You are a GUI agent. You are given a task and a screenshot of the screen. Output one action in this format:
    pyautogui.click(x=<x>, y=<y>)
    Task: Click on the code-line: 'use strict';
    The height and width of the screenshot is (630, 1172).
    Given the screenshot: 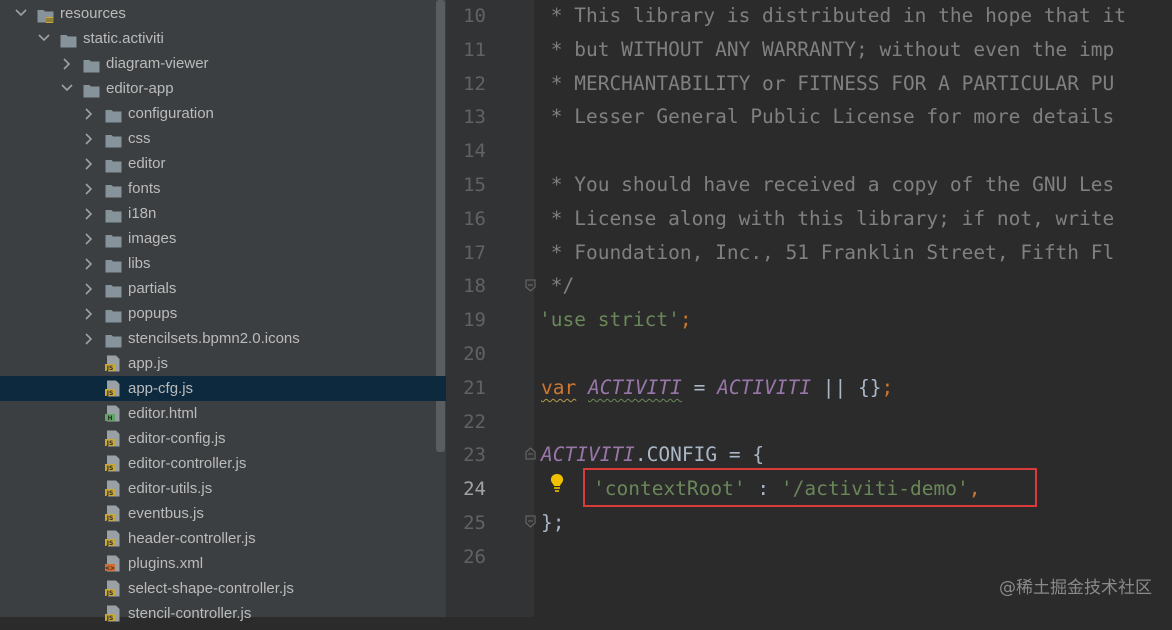 What is the action you would take?
    pyautogui.click(x=615, y=320)
    